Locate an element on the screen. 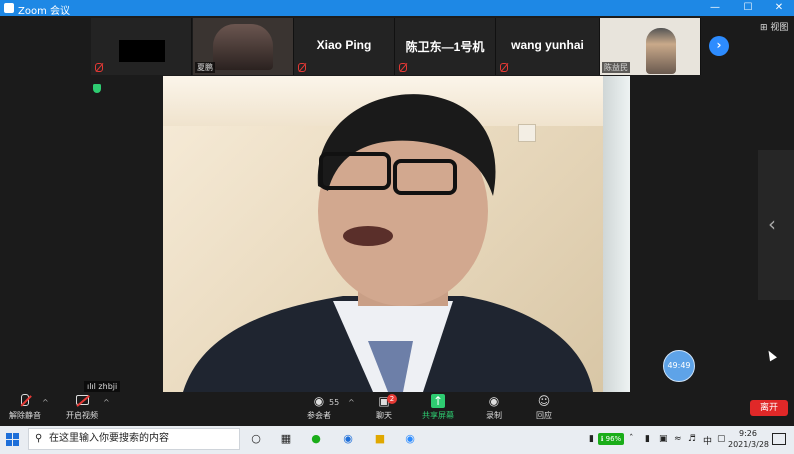 The width and height of the screenshot is (794, 454). ime-indicator: 中 is located at coordinates (707, 440).